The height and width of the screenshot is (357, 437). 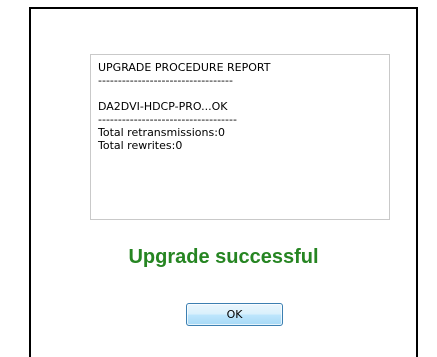 I want to click on report-retransmissions: Total retransmissions:0, so click(x=161, y=132).